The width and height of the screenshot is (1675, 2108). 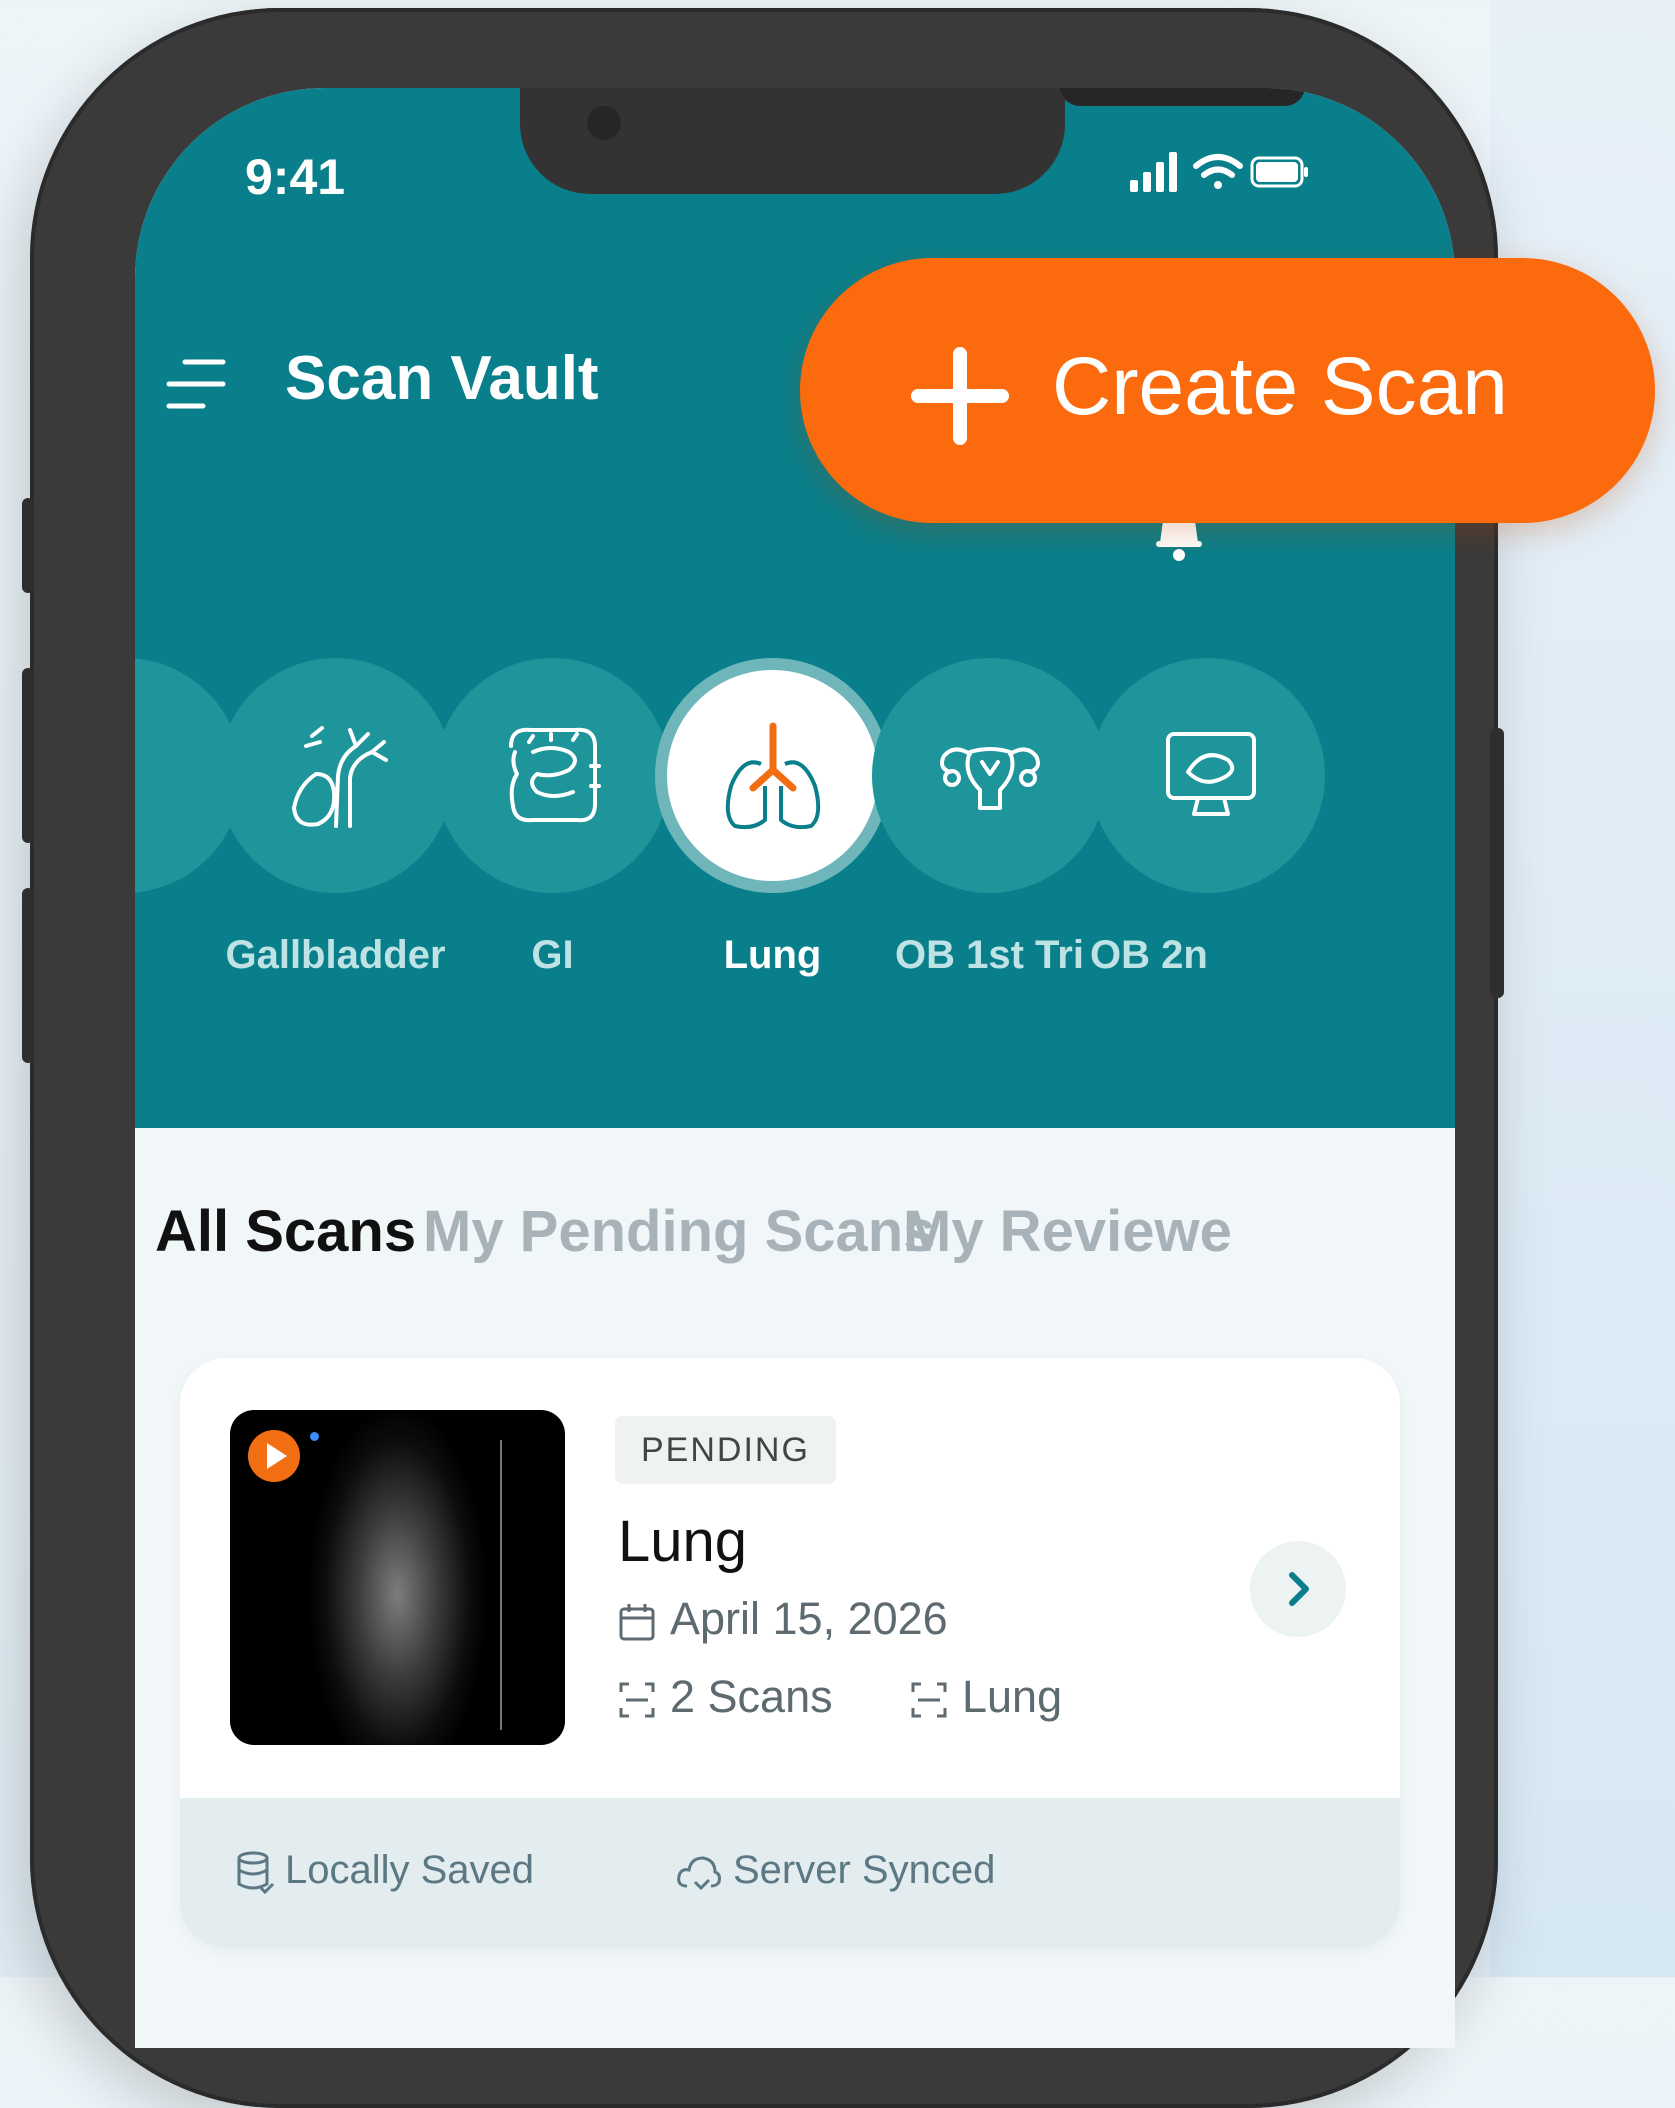 What do you see at coordinates (285, 1231) in the screenshot?
I see `tab-all-scans: All Scans` at bounding box center [285, 1231].